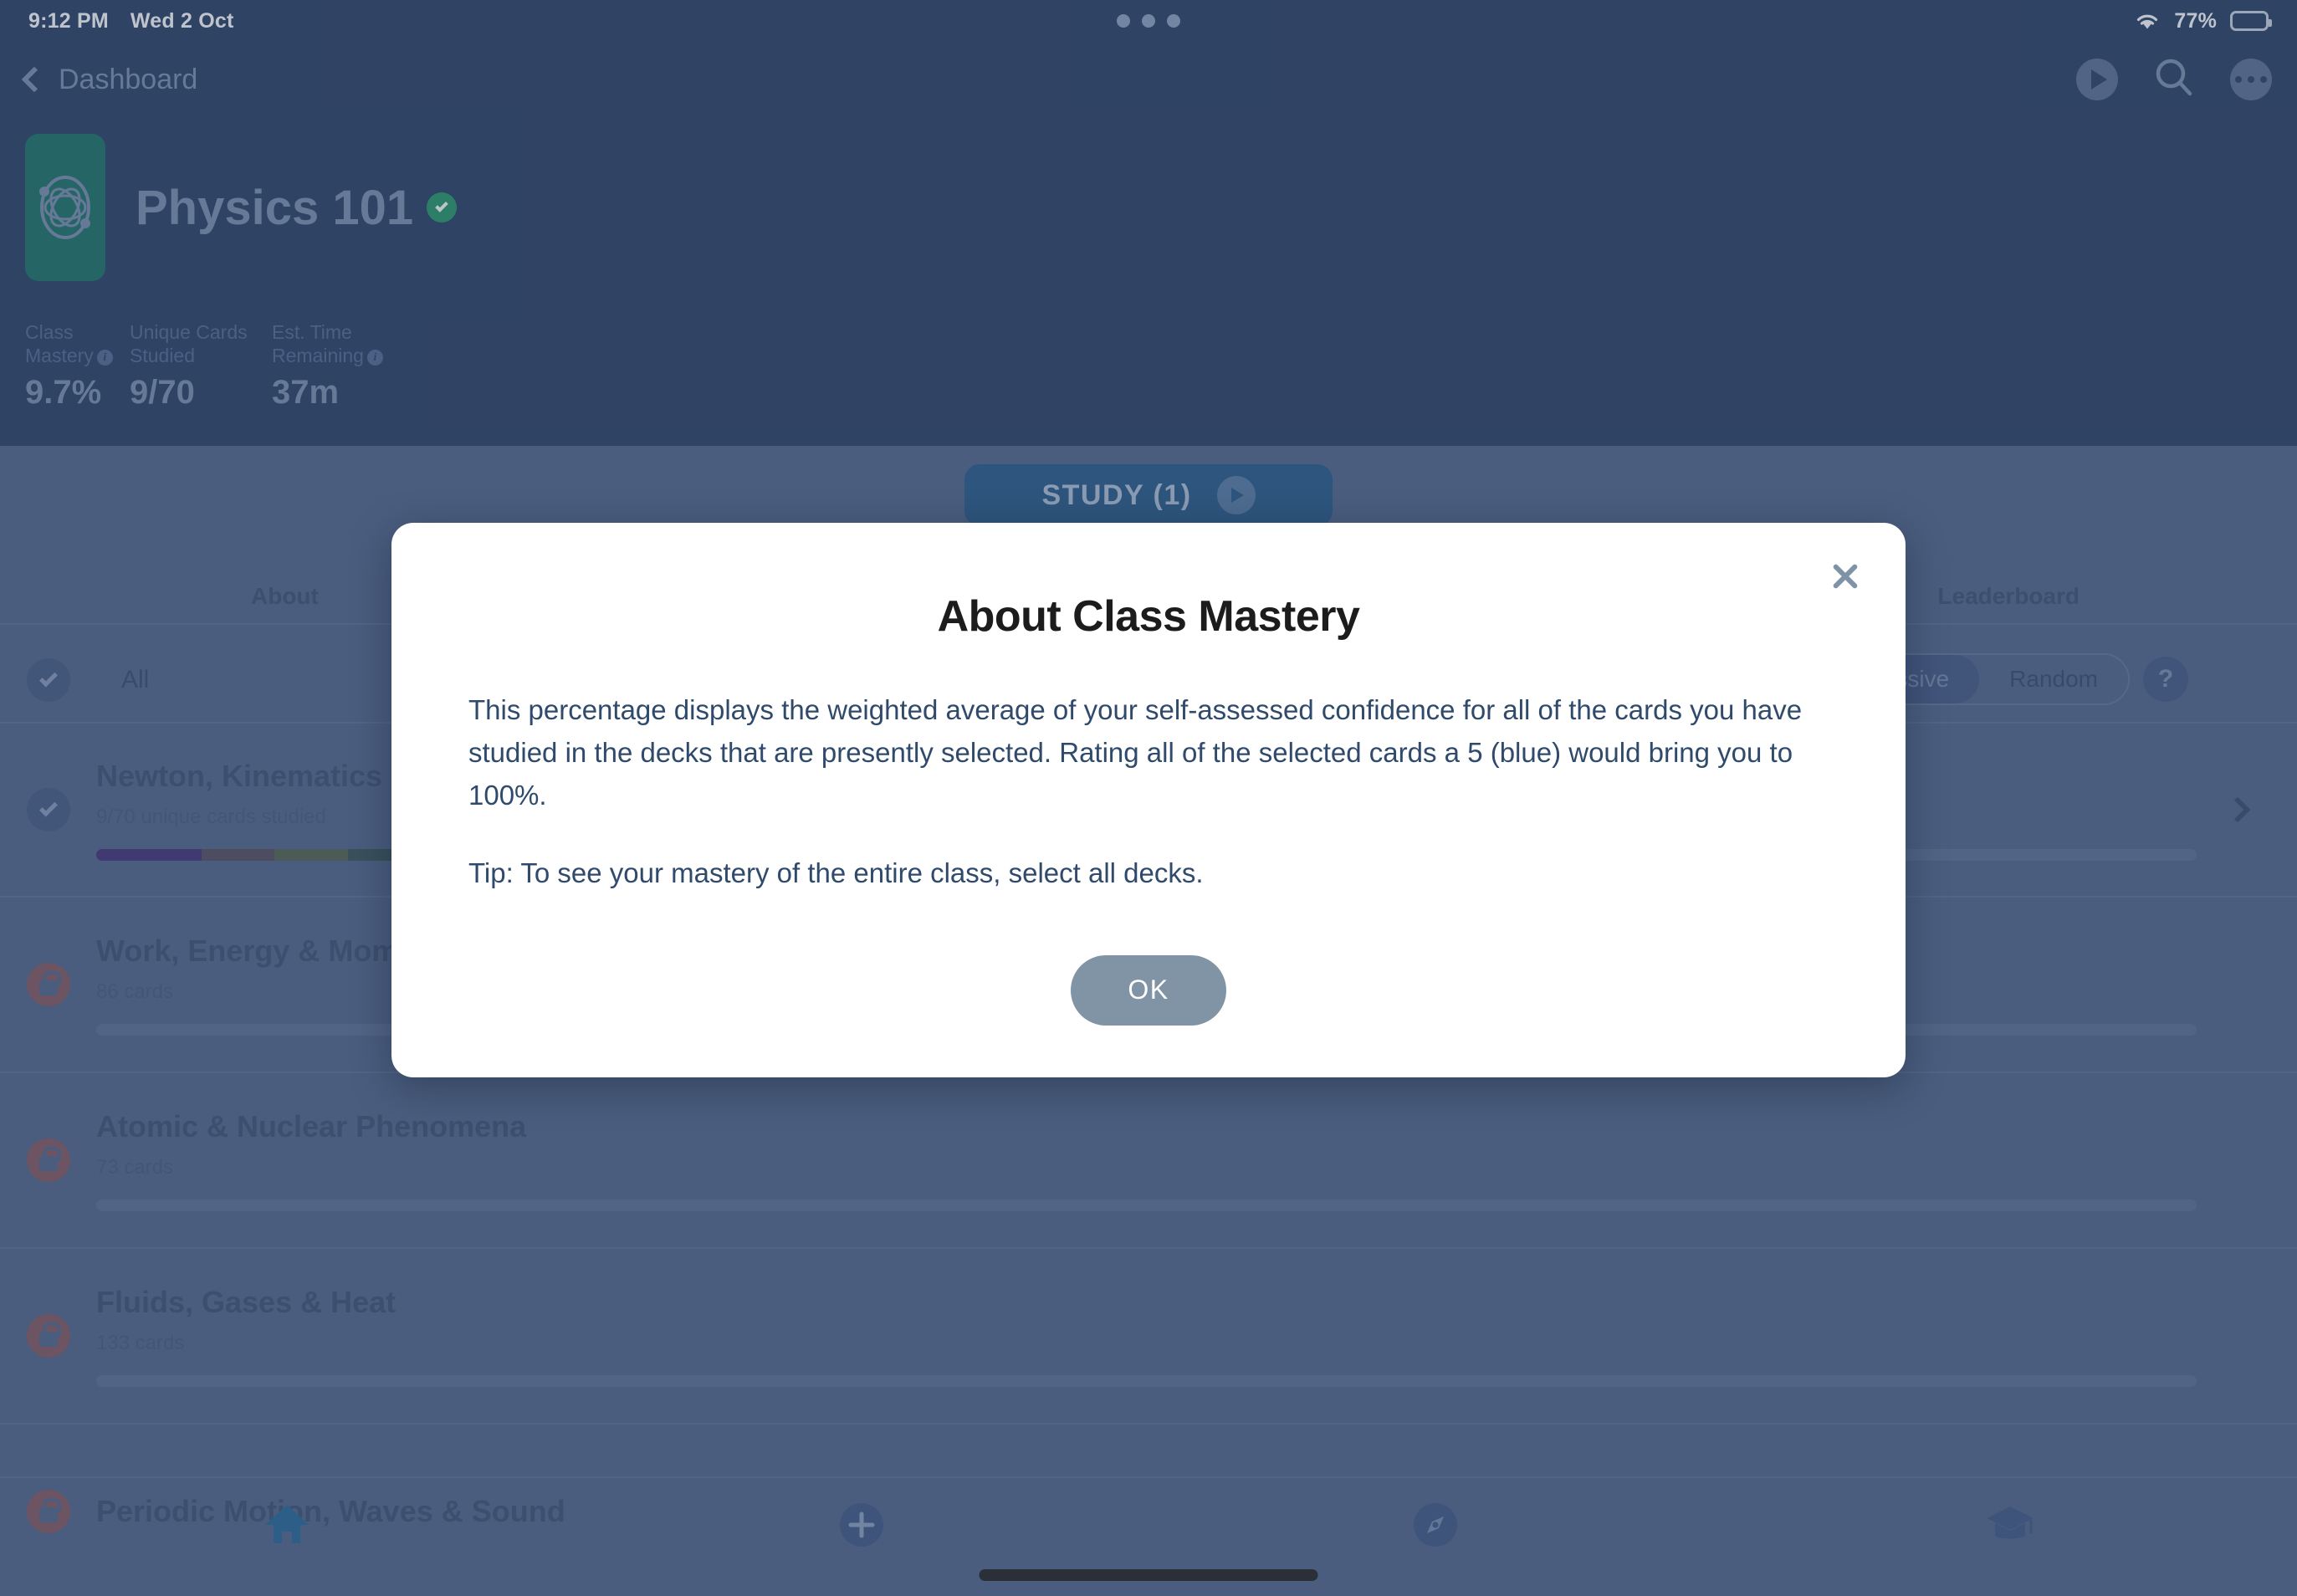  What do you see at coordinates (1148, 617) in the screenshot?
I see `dialog-title: About Class Mastery` at bounding box center [1148, 617].